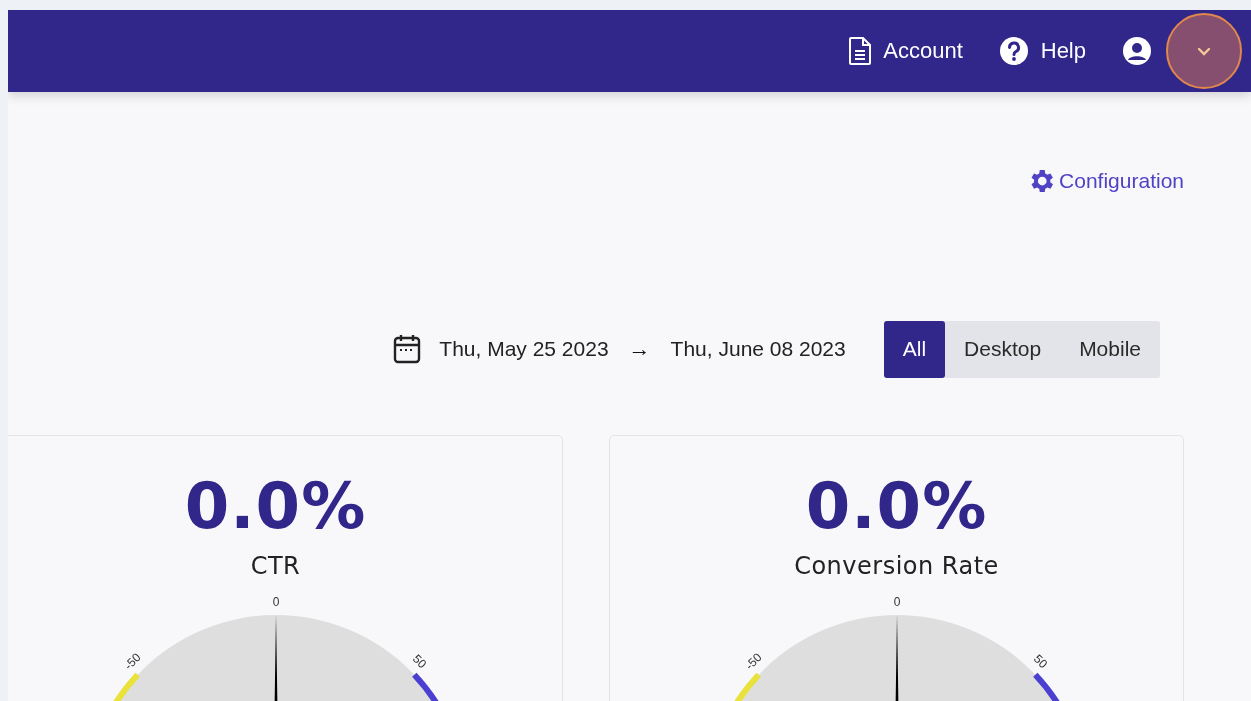  What do you see at coordinates (1204, 51) in the screenshot?
I see `chevron-icon` at bounding box center [1204, 51].